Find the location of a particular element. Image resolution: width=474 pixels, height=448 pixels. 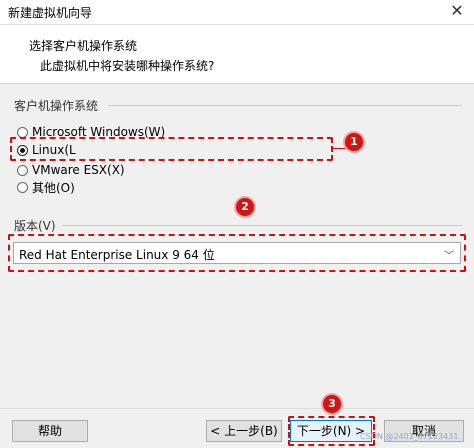

highlight-box-linux is located at coordinates (171, 149).